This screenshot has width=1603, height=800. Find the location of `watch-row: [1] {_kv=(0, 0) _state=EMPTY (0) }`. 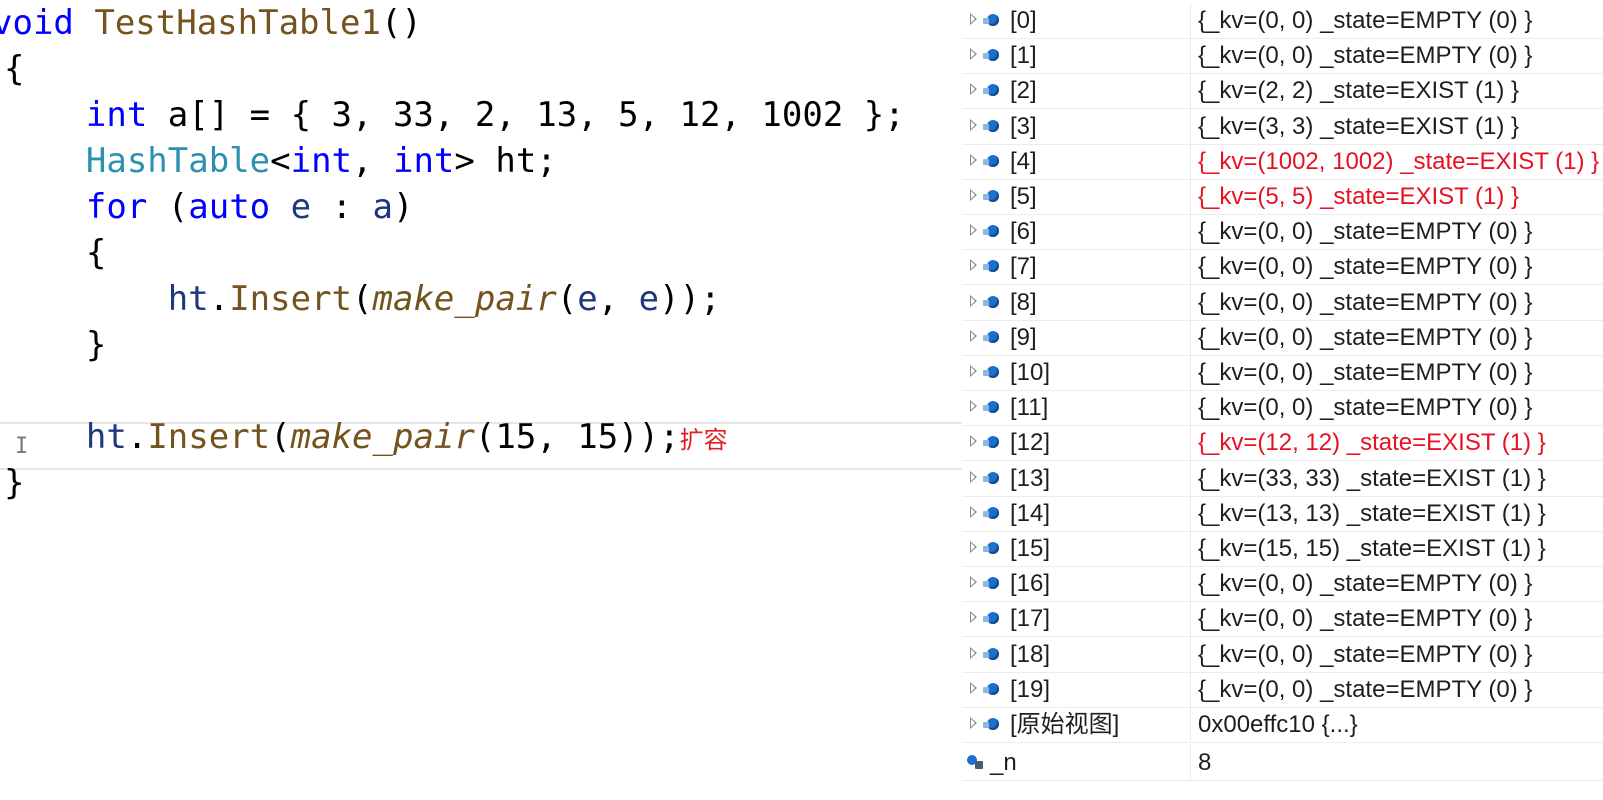

watch-row: [1] {_kv=(0, 0) _state=EMPTY (0) } is located at coordinates (1282, 56).